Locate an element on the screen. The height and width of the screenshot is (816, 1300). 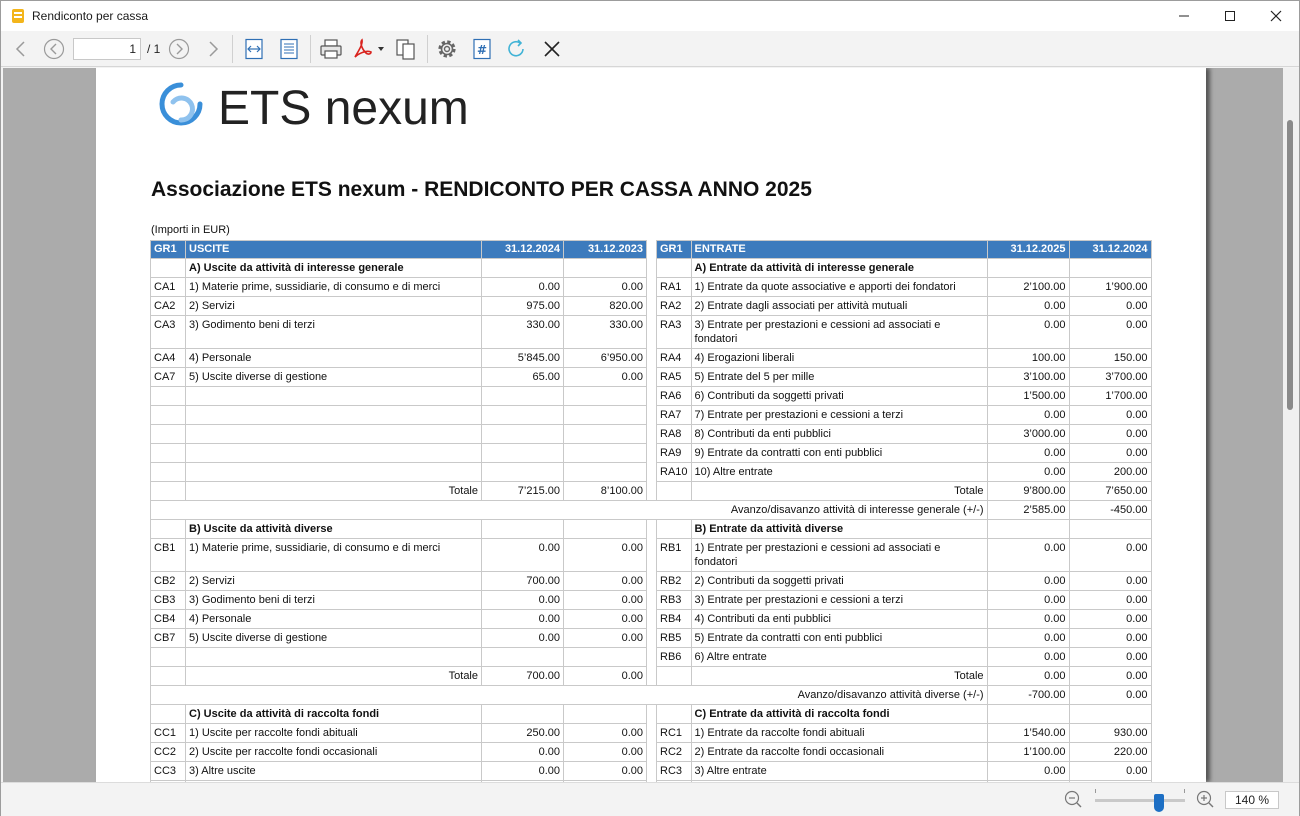
entrate-value-year1: 3’100.00 is located at coordinates (1028, 377).